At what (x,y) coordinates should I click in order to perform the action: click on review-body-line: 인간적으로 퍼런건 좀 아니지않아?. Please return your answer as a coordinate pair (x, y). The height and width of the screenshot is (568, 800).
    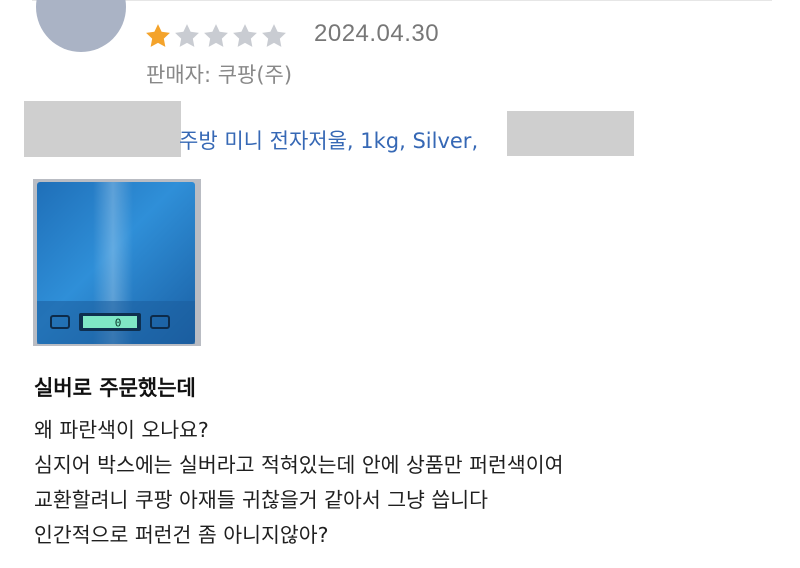
    Looking at the image, I should click on (181, 535).